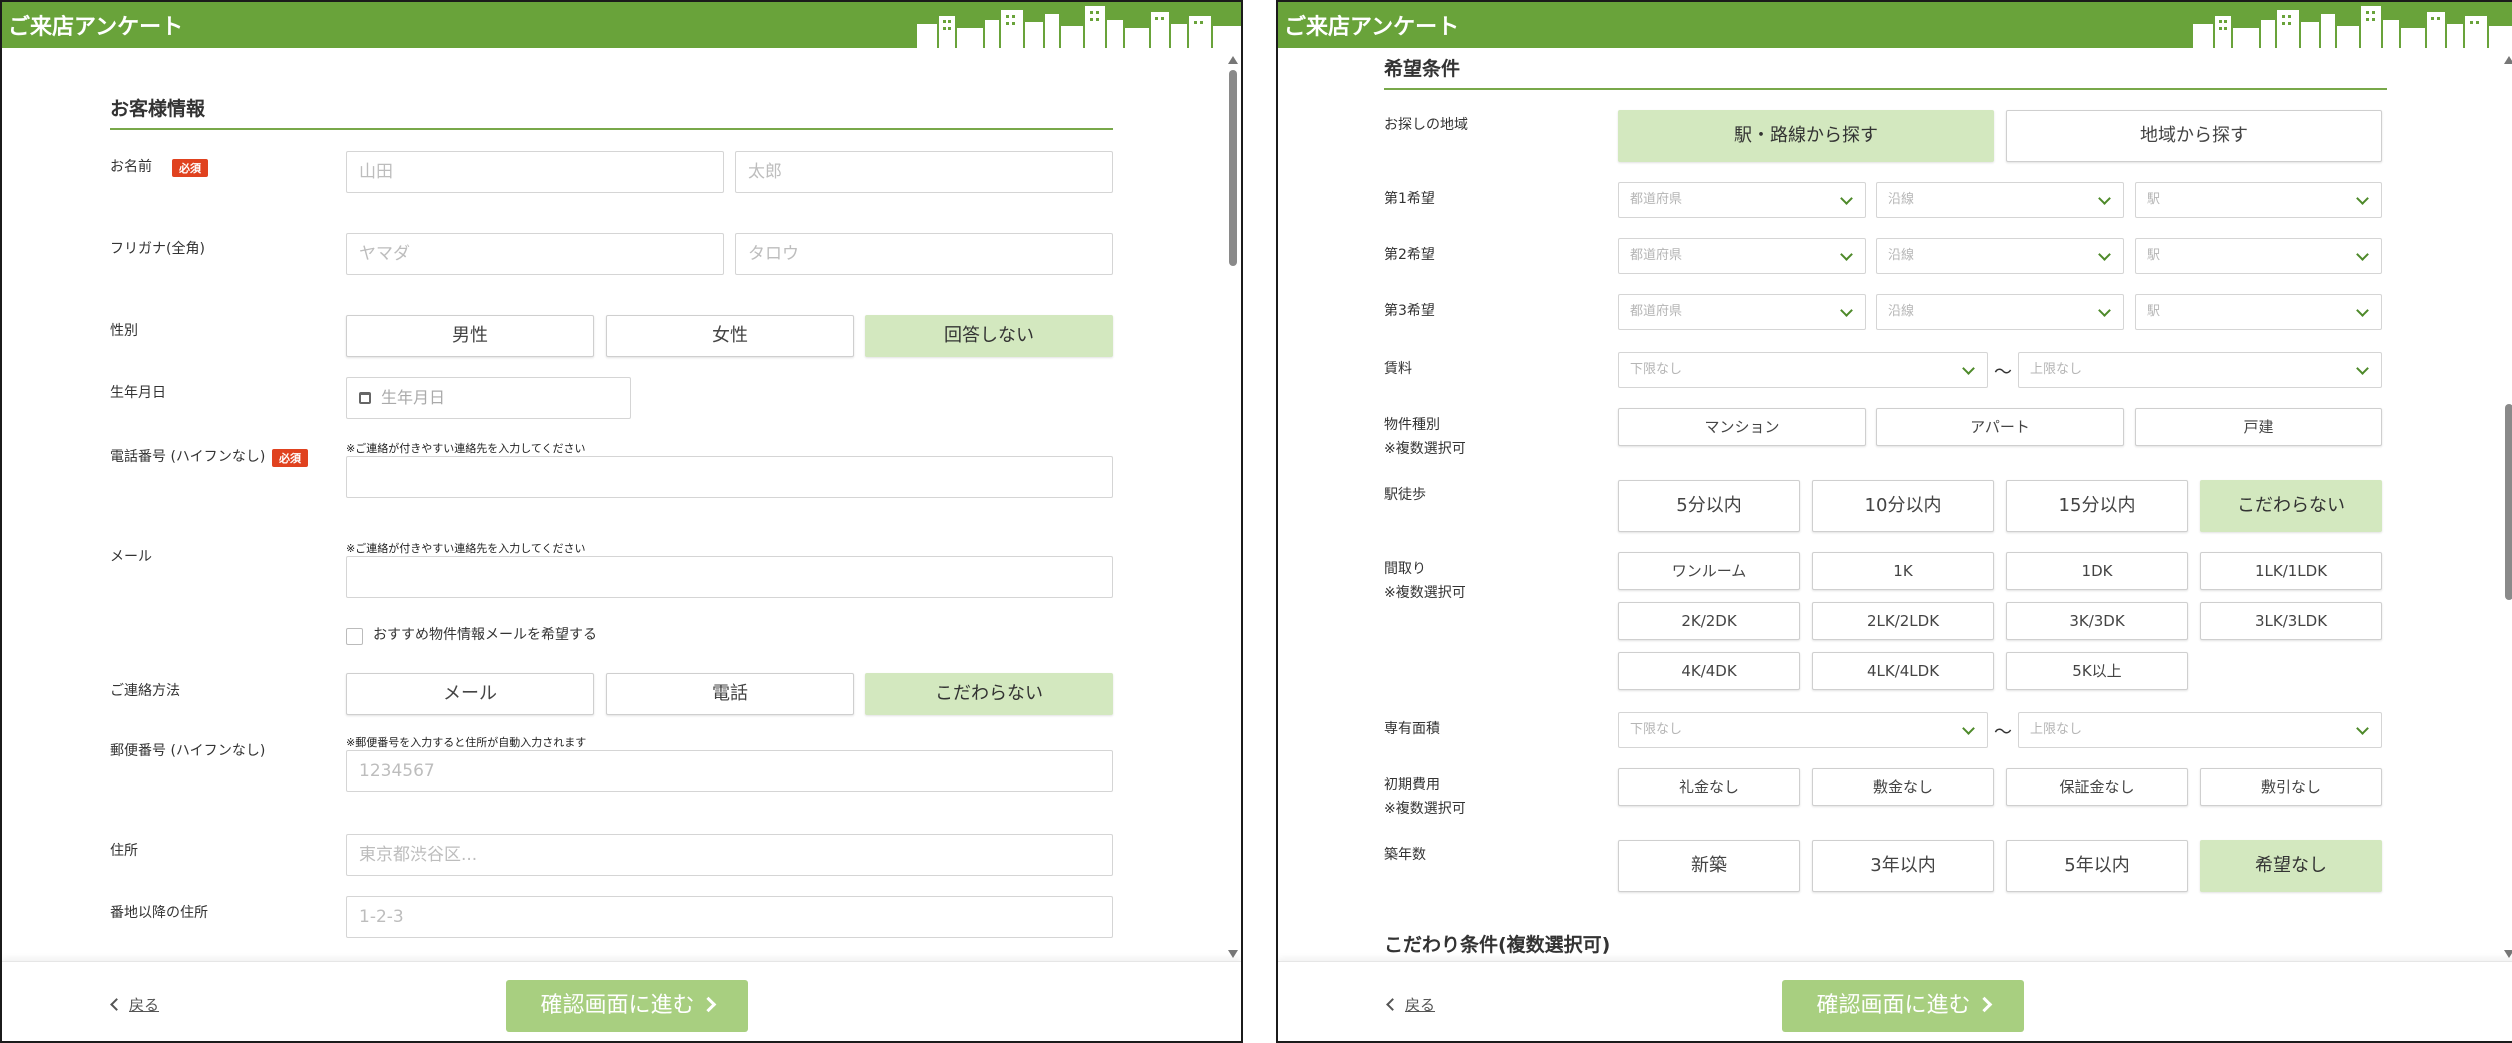 The height and width of the screenshot is (1043, 2512). I want to click on layout-option: 2LK/2LDK, so click(1903, 621).